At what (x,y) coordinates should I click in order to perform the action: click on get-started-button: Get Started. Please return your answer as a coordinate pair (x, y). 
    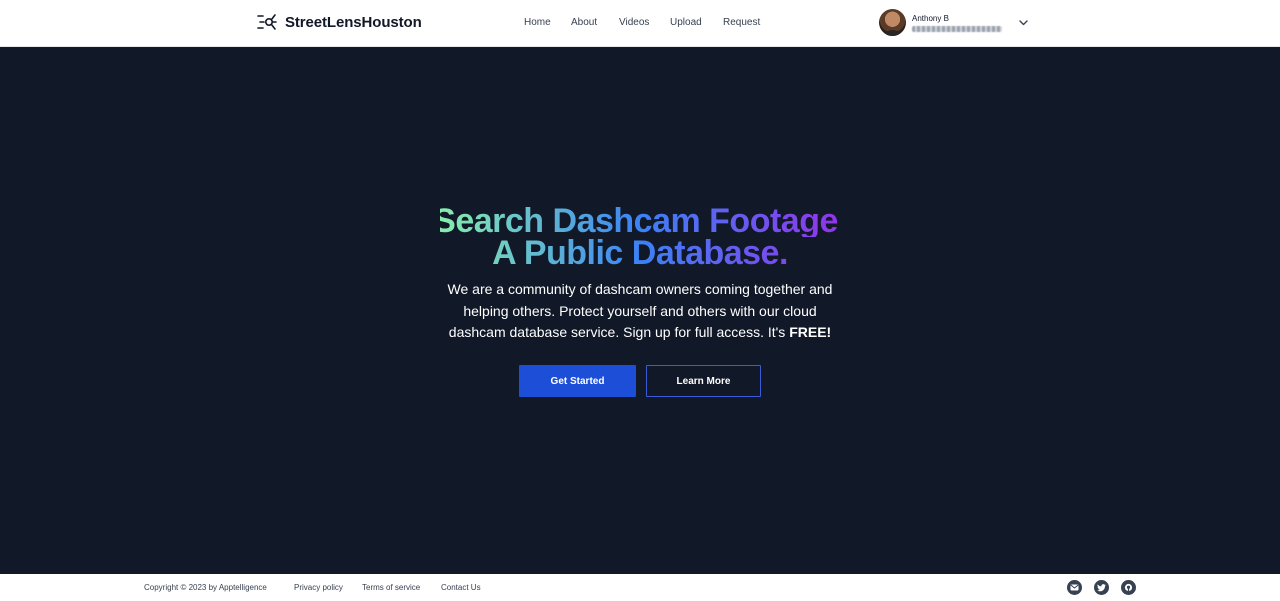
    Looking at the image, I should click on (577, 381).